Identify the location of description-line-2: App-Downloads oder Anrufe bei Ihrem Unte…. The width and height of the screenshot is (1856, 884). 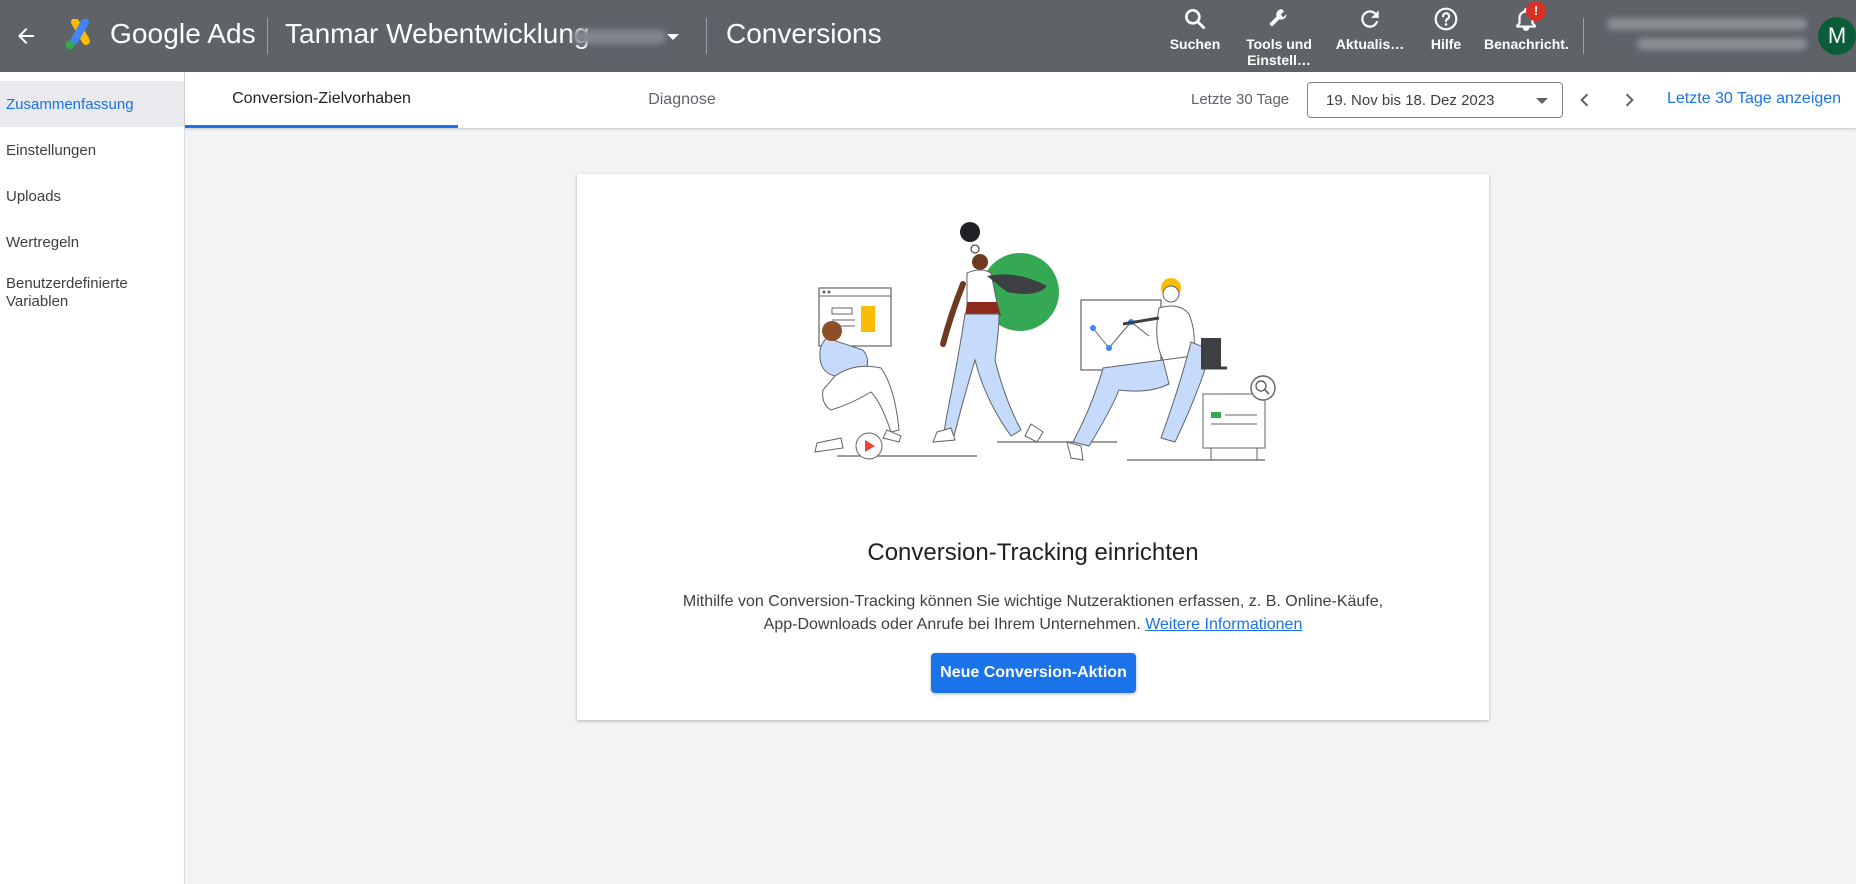
(952, 624).